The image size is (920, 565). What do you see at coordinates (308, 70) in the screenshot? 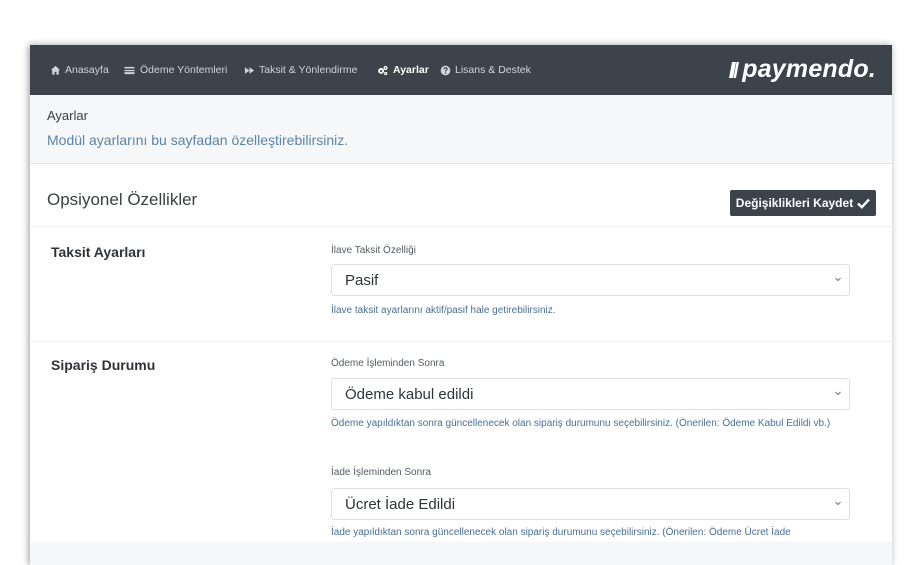
I see `nav-label: Taksit & Yönlendirme` at bounding box center [308, 70].